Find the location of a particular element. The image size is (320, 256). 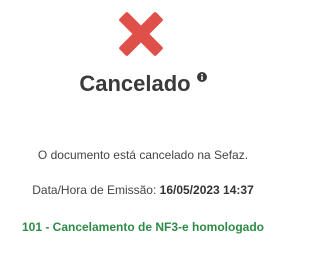

status-title: Cancelado is located at coordinates (135, 83).